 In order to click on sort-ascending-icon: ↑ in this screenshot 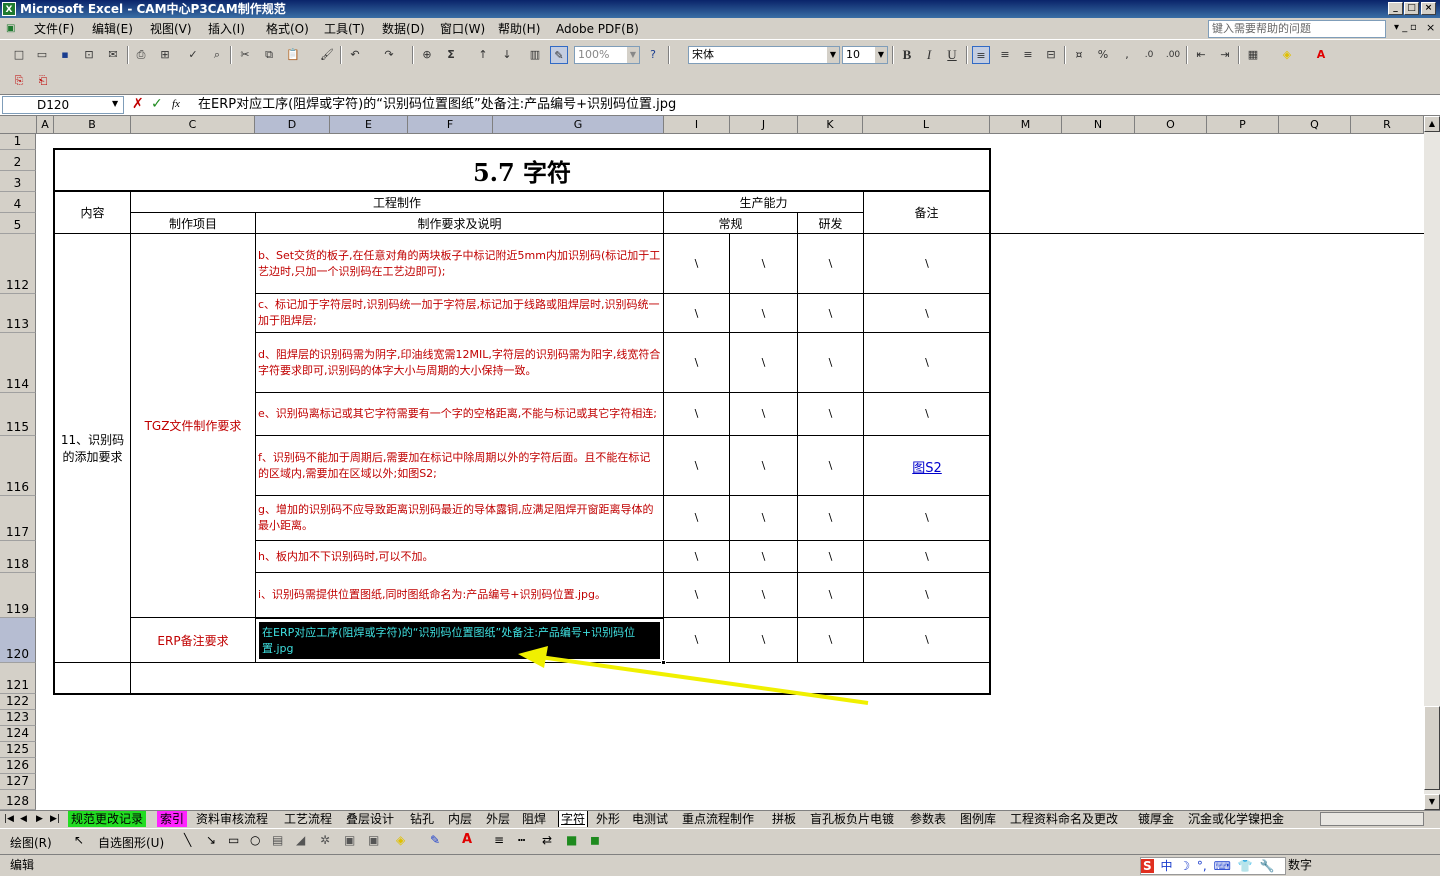, I will do `click(483, 55)`.